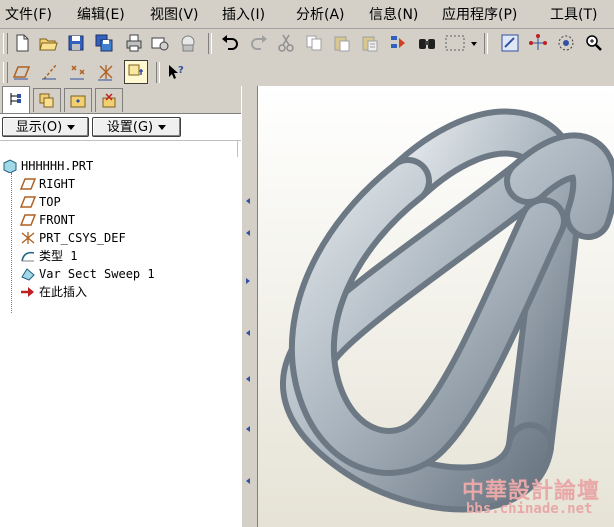 The image size is (614, 527). Describe the element at coordinates (57, 166) in the screenshot. I see `tree-item-label: HHHHHH.PRT` at that location.